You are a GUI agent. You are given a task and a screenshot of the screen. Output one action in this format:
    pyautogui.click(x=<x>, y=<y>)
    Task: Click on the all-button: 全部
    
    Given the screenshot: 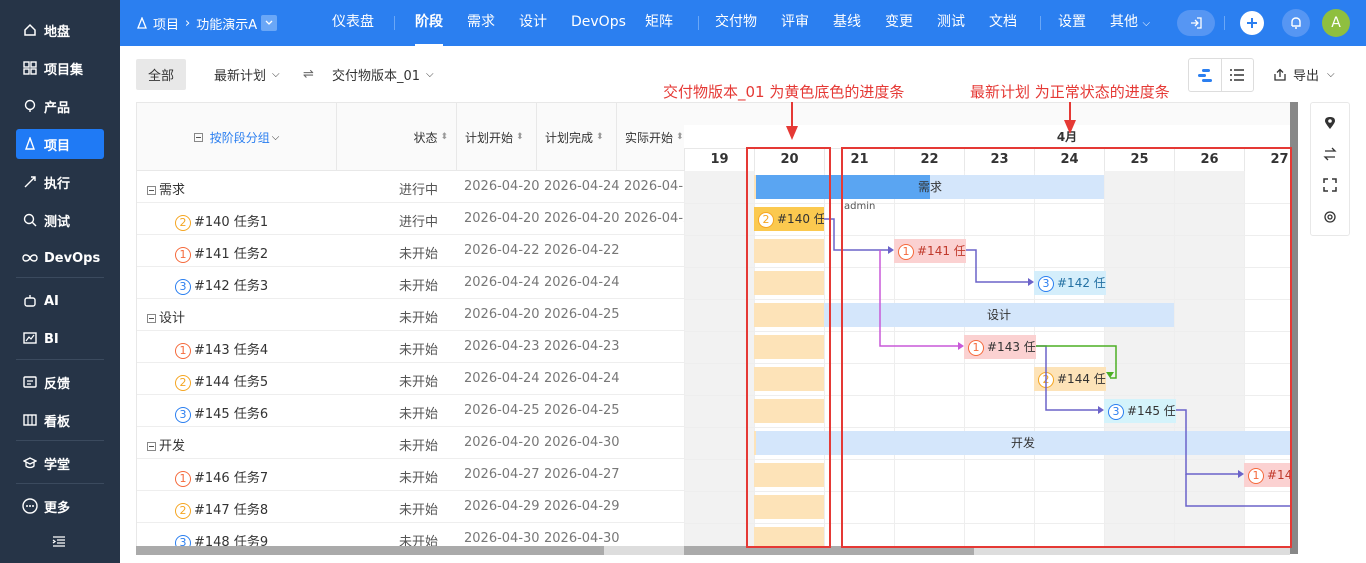 What is the action you would take?
    pyautogui.click(x=161, y=74)
    